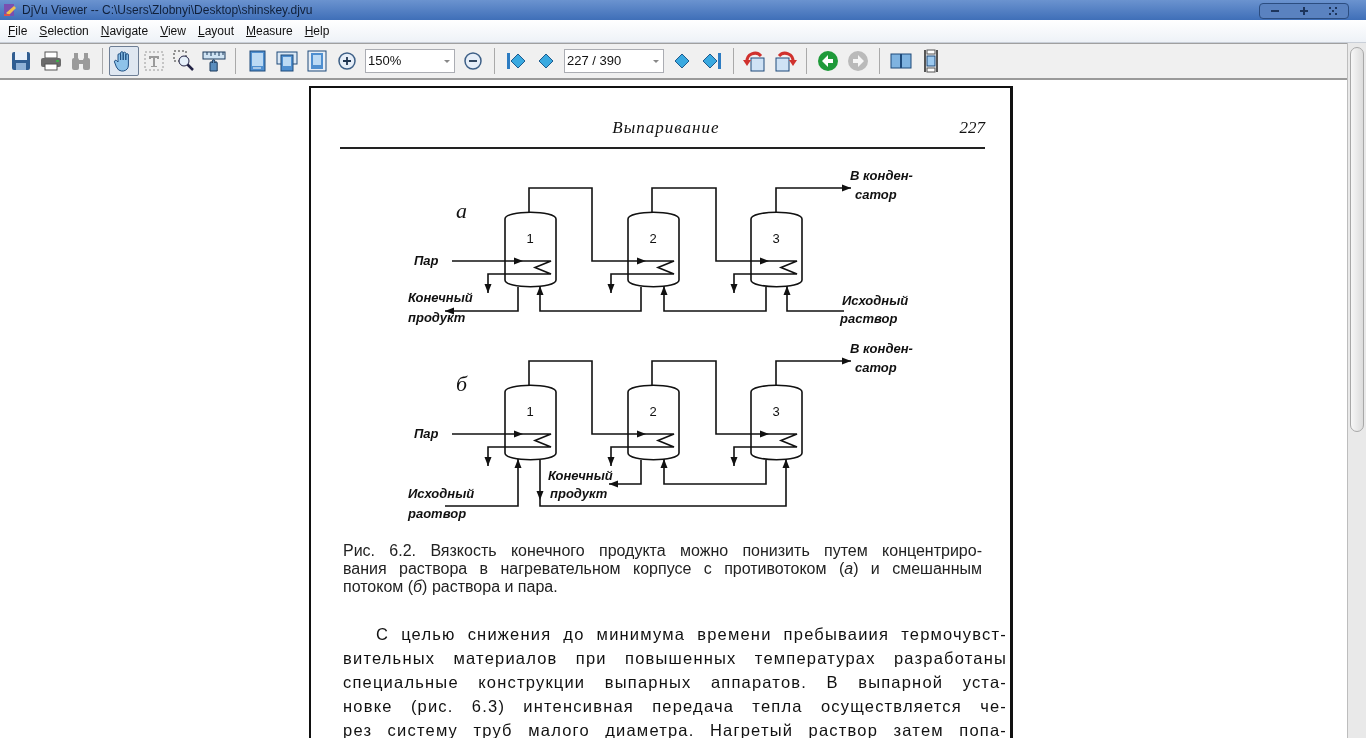 The height and width of the screenshot is (738, 1366). I want to click on zoom-out-icon, so click(473, 61).